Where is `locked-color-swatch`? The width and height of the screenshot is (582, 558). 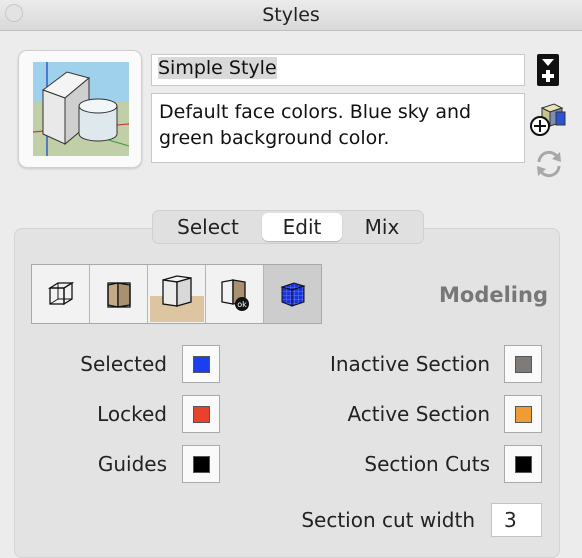 locked-color-swatch is located at coordinates (201, 414).